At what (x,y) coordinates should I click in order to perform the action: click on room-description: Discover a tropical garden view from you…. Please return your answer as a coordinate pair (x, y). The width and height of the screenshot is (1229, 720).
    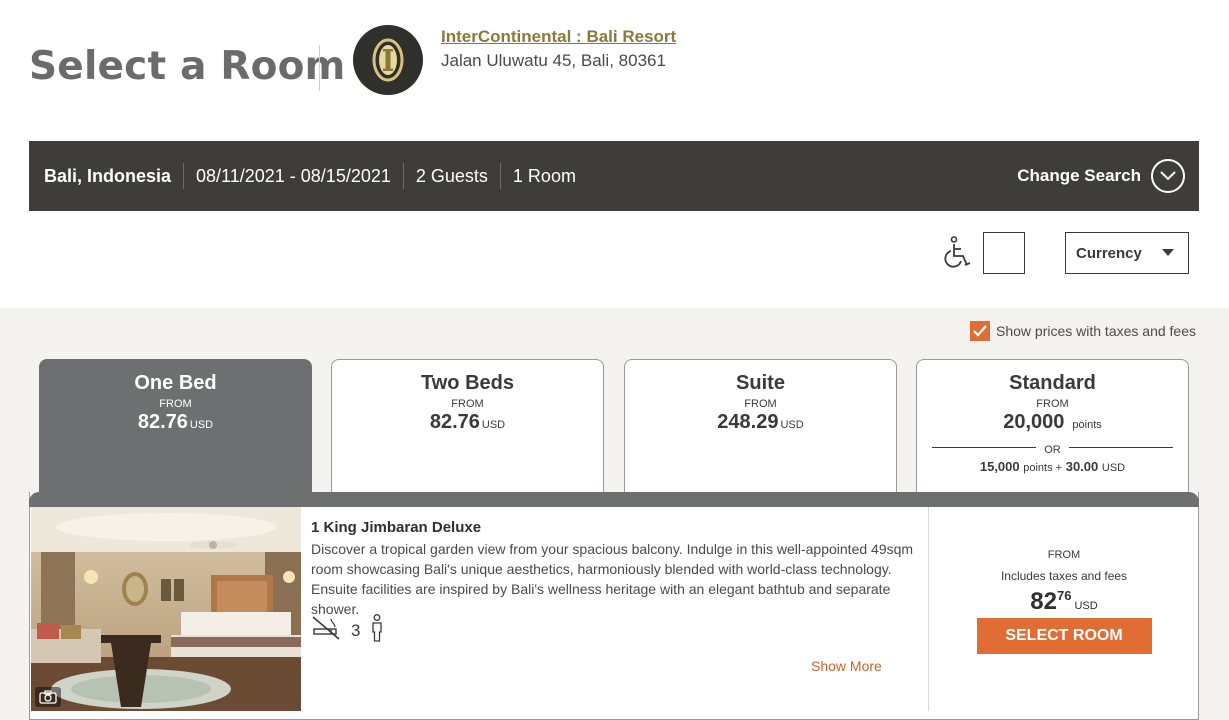
    Looking at the image, I should click on (612, 579).